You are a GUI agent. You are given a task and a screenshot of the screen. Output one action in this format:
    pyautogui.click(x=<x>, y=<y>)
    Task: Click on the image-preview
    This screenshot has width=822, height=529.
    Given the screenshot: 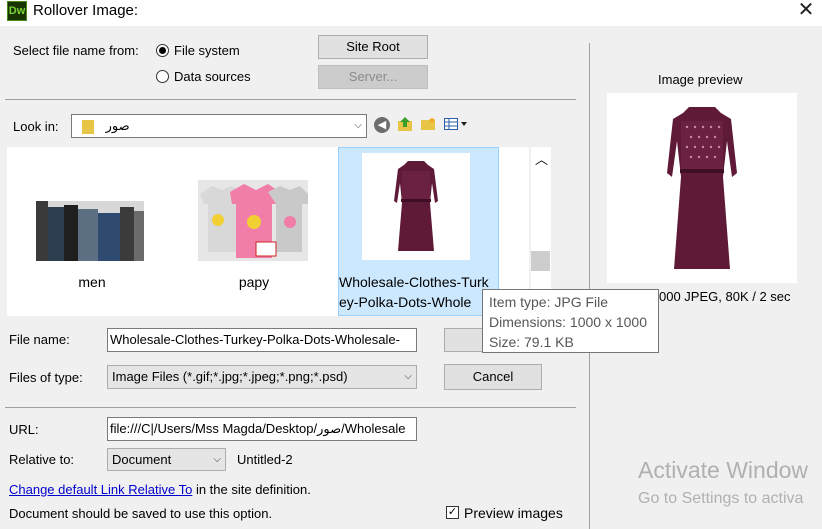 What is the action you would take?
    pyautogui.click(x=702, y=188)
    